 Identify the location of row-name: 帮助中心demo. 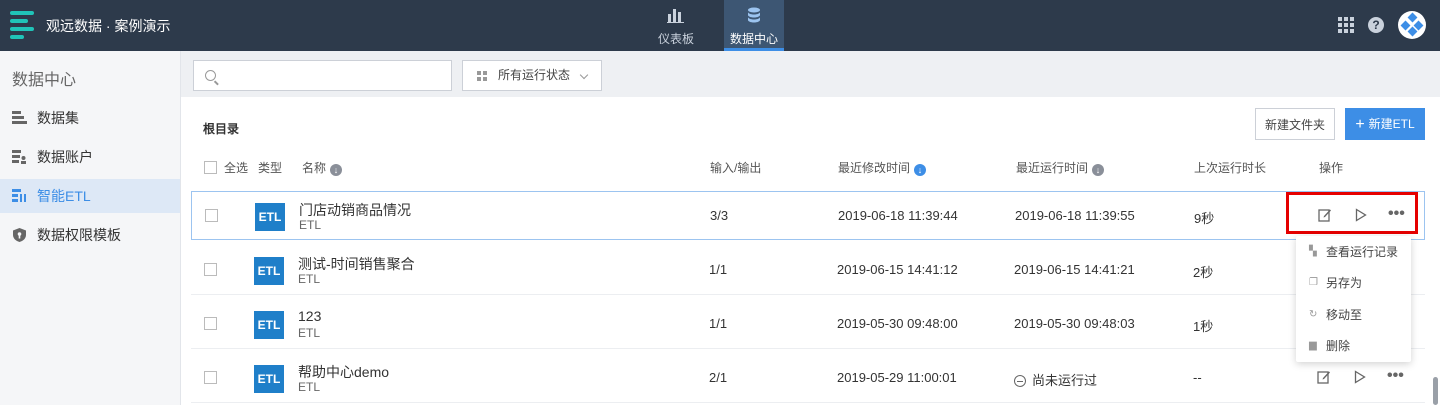
(343, 372).